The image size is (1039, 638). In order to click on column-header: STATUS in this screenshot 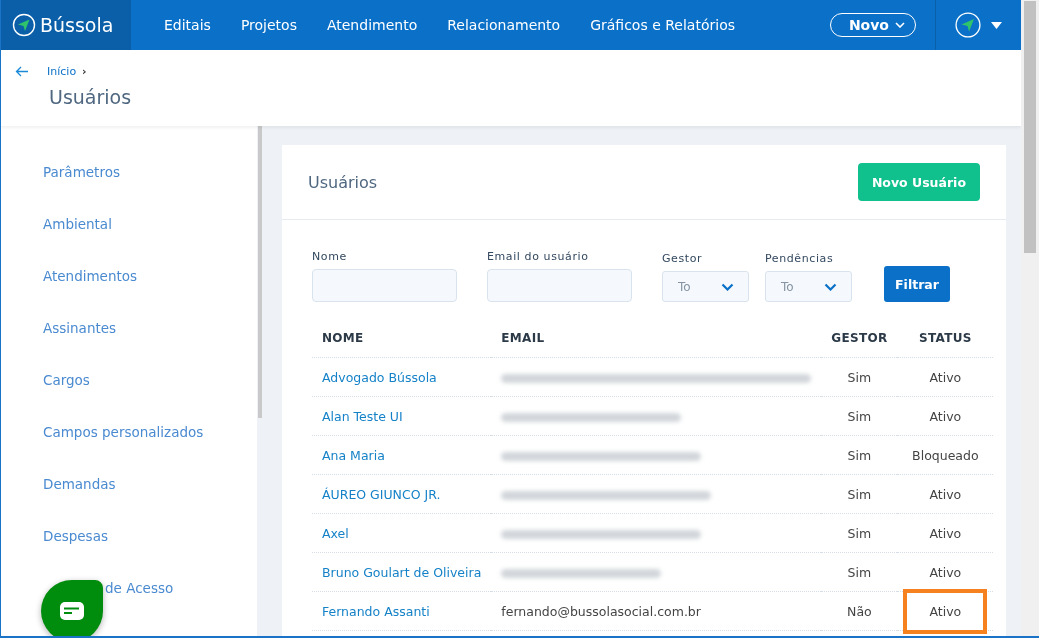, I will do `click(945, 338)`.